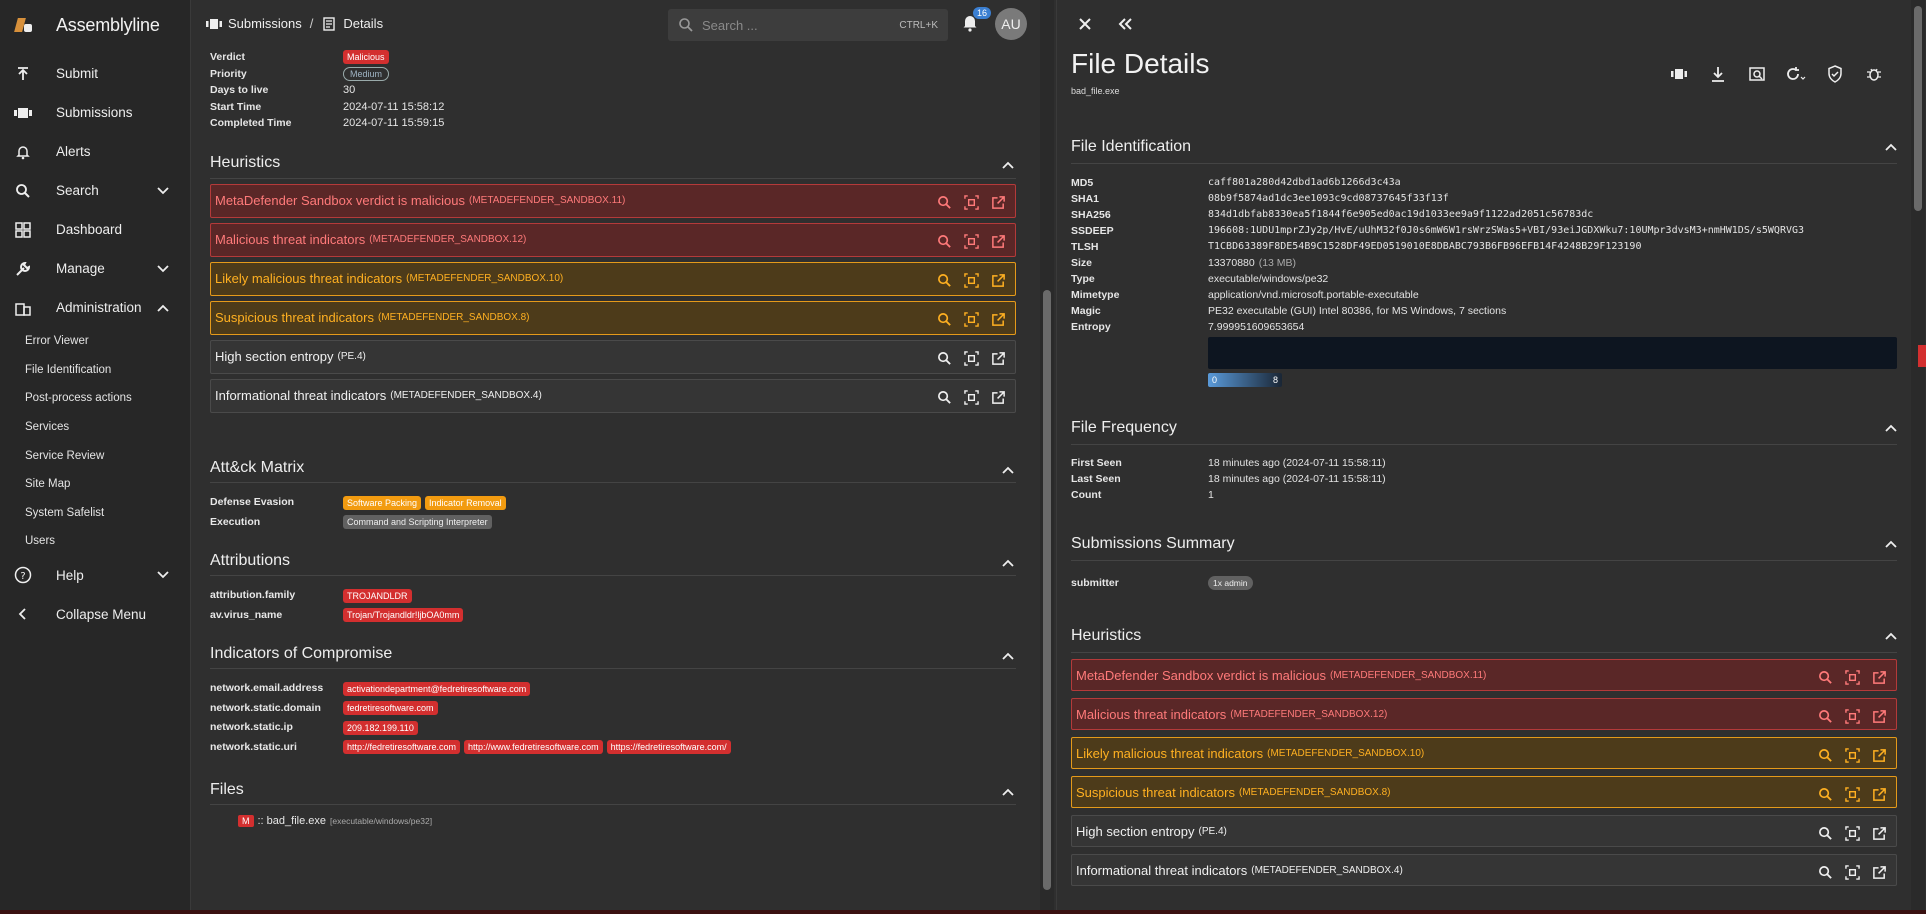 The height and width of the screenshot is (914, 1926). What do you see at coordinates (95, 484) in the screenshot?
I see `sidebar-subitem-site-map: Site Map` at bounding box center [95, 484].